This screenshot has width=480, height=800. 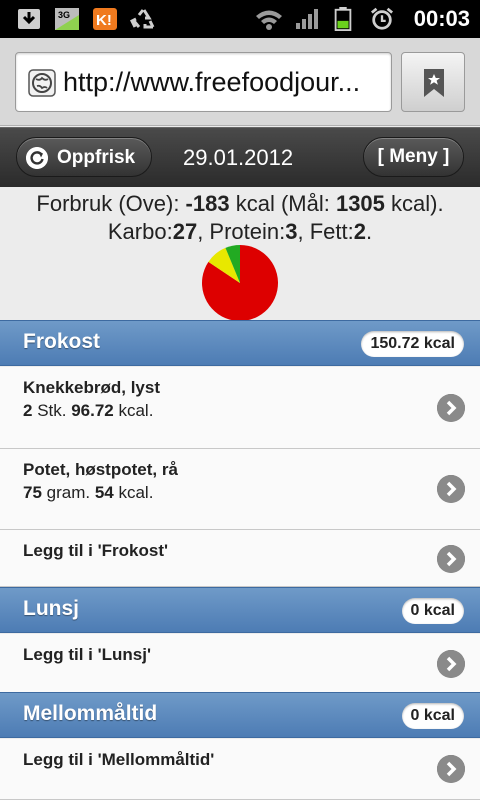 I want to click on globe-icon, so click(x=42, y=83).